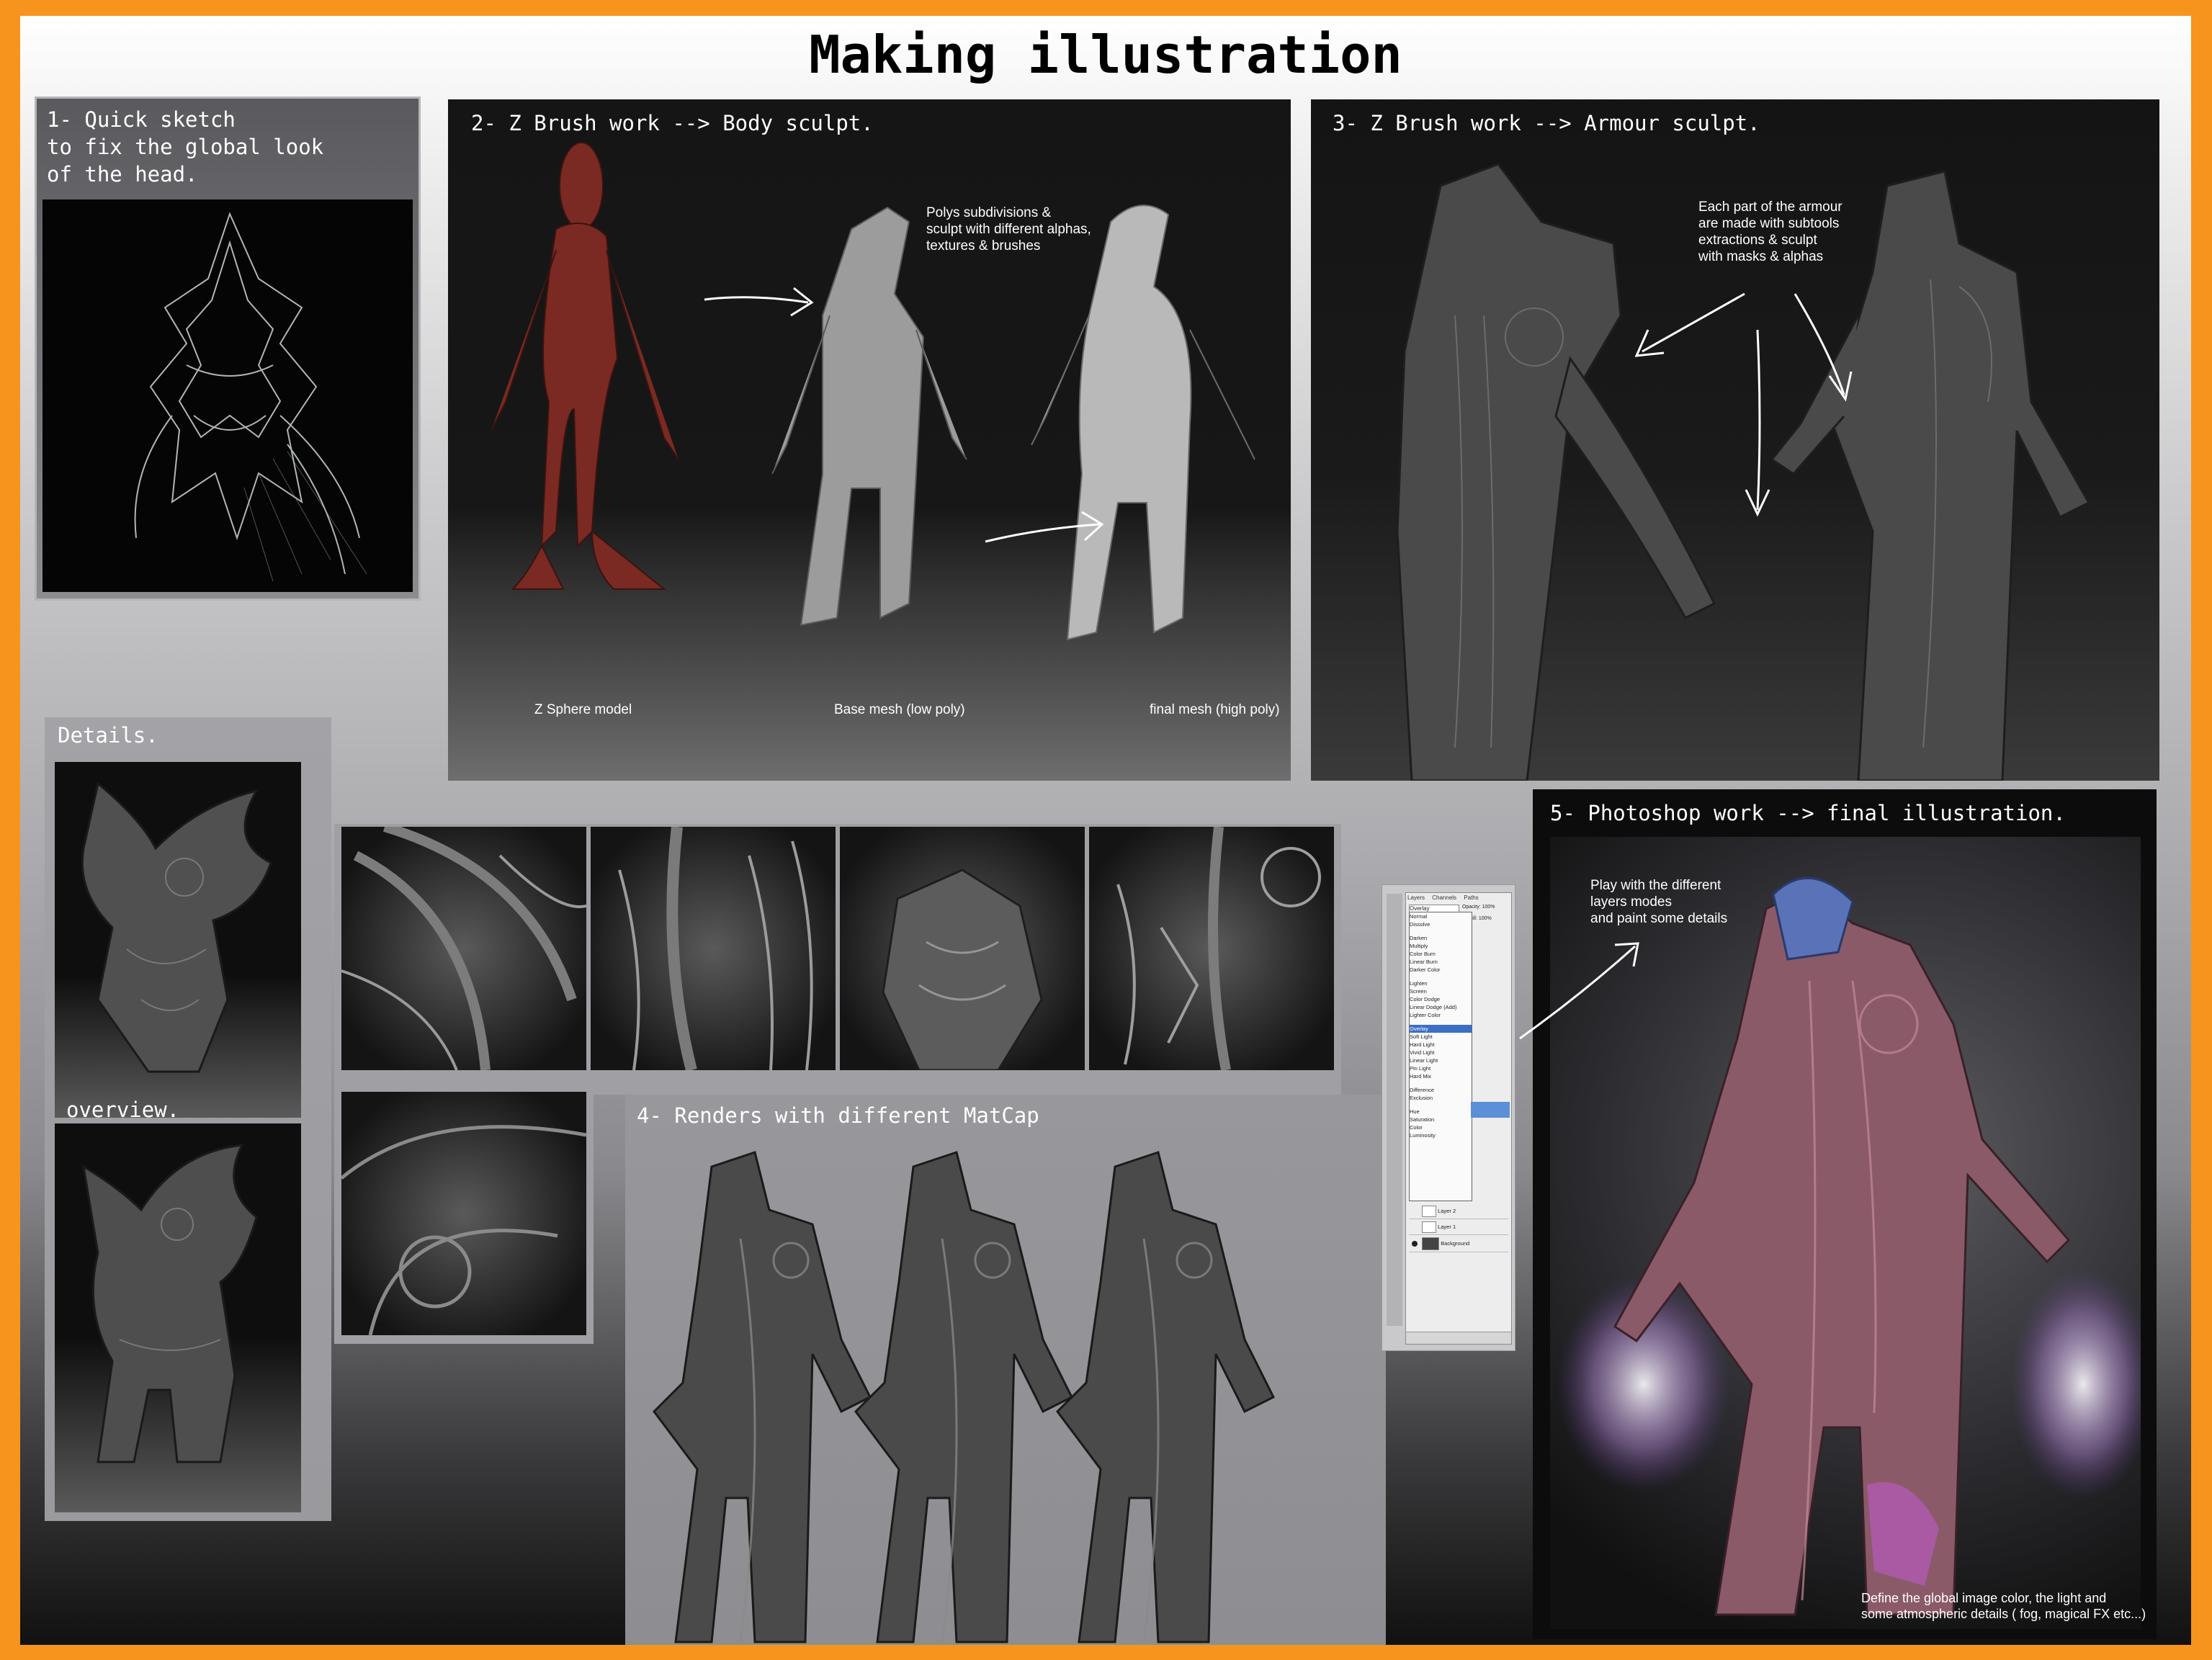 This screenshot has width=2212, height=1660. What do you see at coordinates (1441, 1076) in the screenshot?
I see `mode-item: Hard Mix` at bounding box center [1441, 1076].